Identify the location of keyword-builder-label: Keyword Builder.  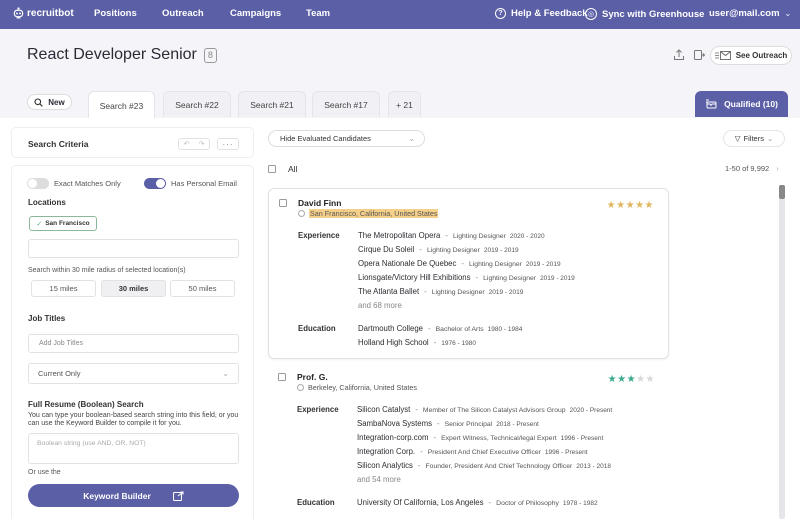
(117, 495).